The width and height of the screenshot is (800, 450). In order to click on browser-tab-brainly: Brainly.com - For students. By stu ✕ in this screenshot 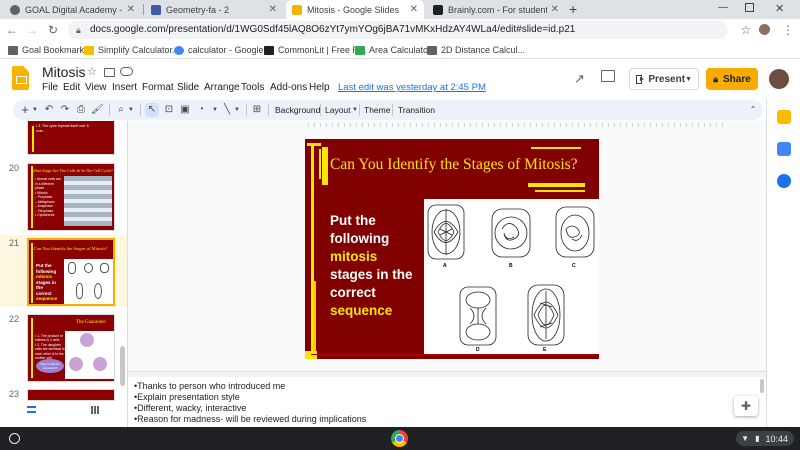, I will do `click(496, 9)`.